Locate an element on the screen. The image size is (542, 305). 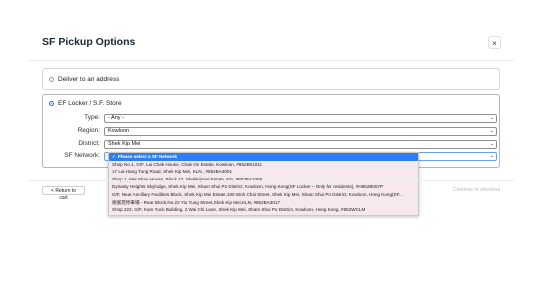
deliver-radio is located at coordinates (51, 79).